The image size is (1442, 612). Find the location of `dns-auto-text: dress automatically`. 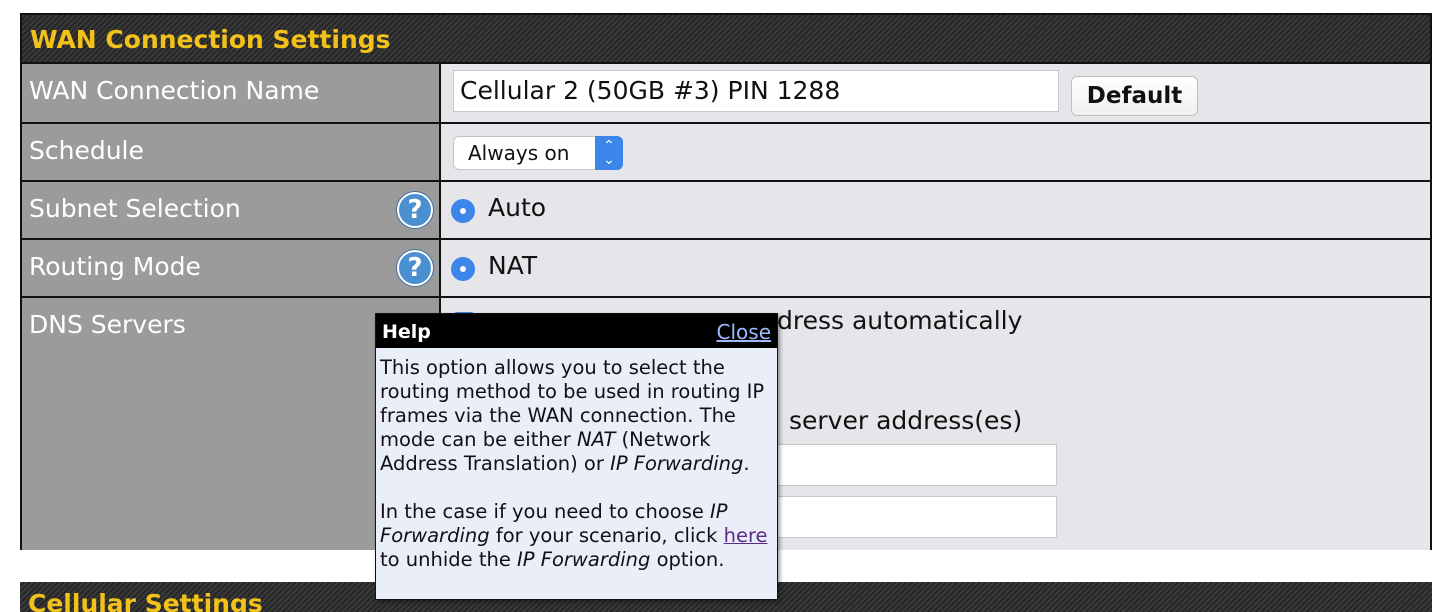

dns-auto-text: dress automatically is located at coordinates (900, 320).